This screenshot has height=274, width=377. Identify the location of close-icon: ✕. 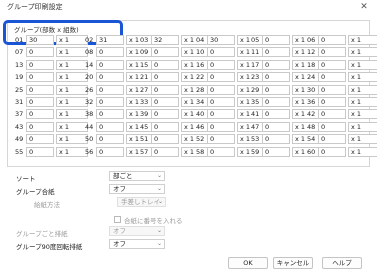
(364, 7).